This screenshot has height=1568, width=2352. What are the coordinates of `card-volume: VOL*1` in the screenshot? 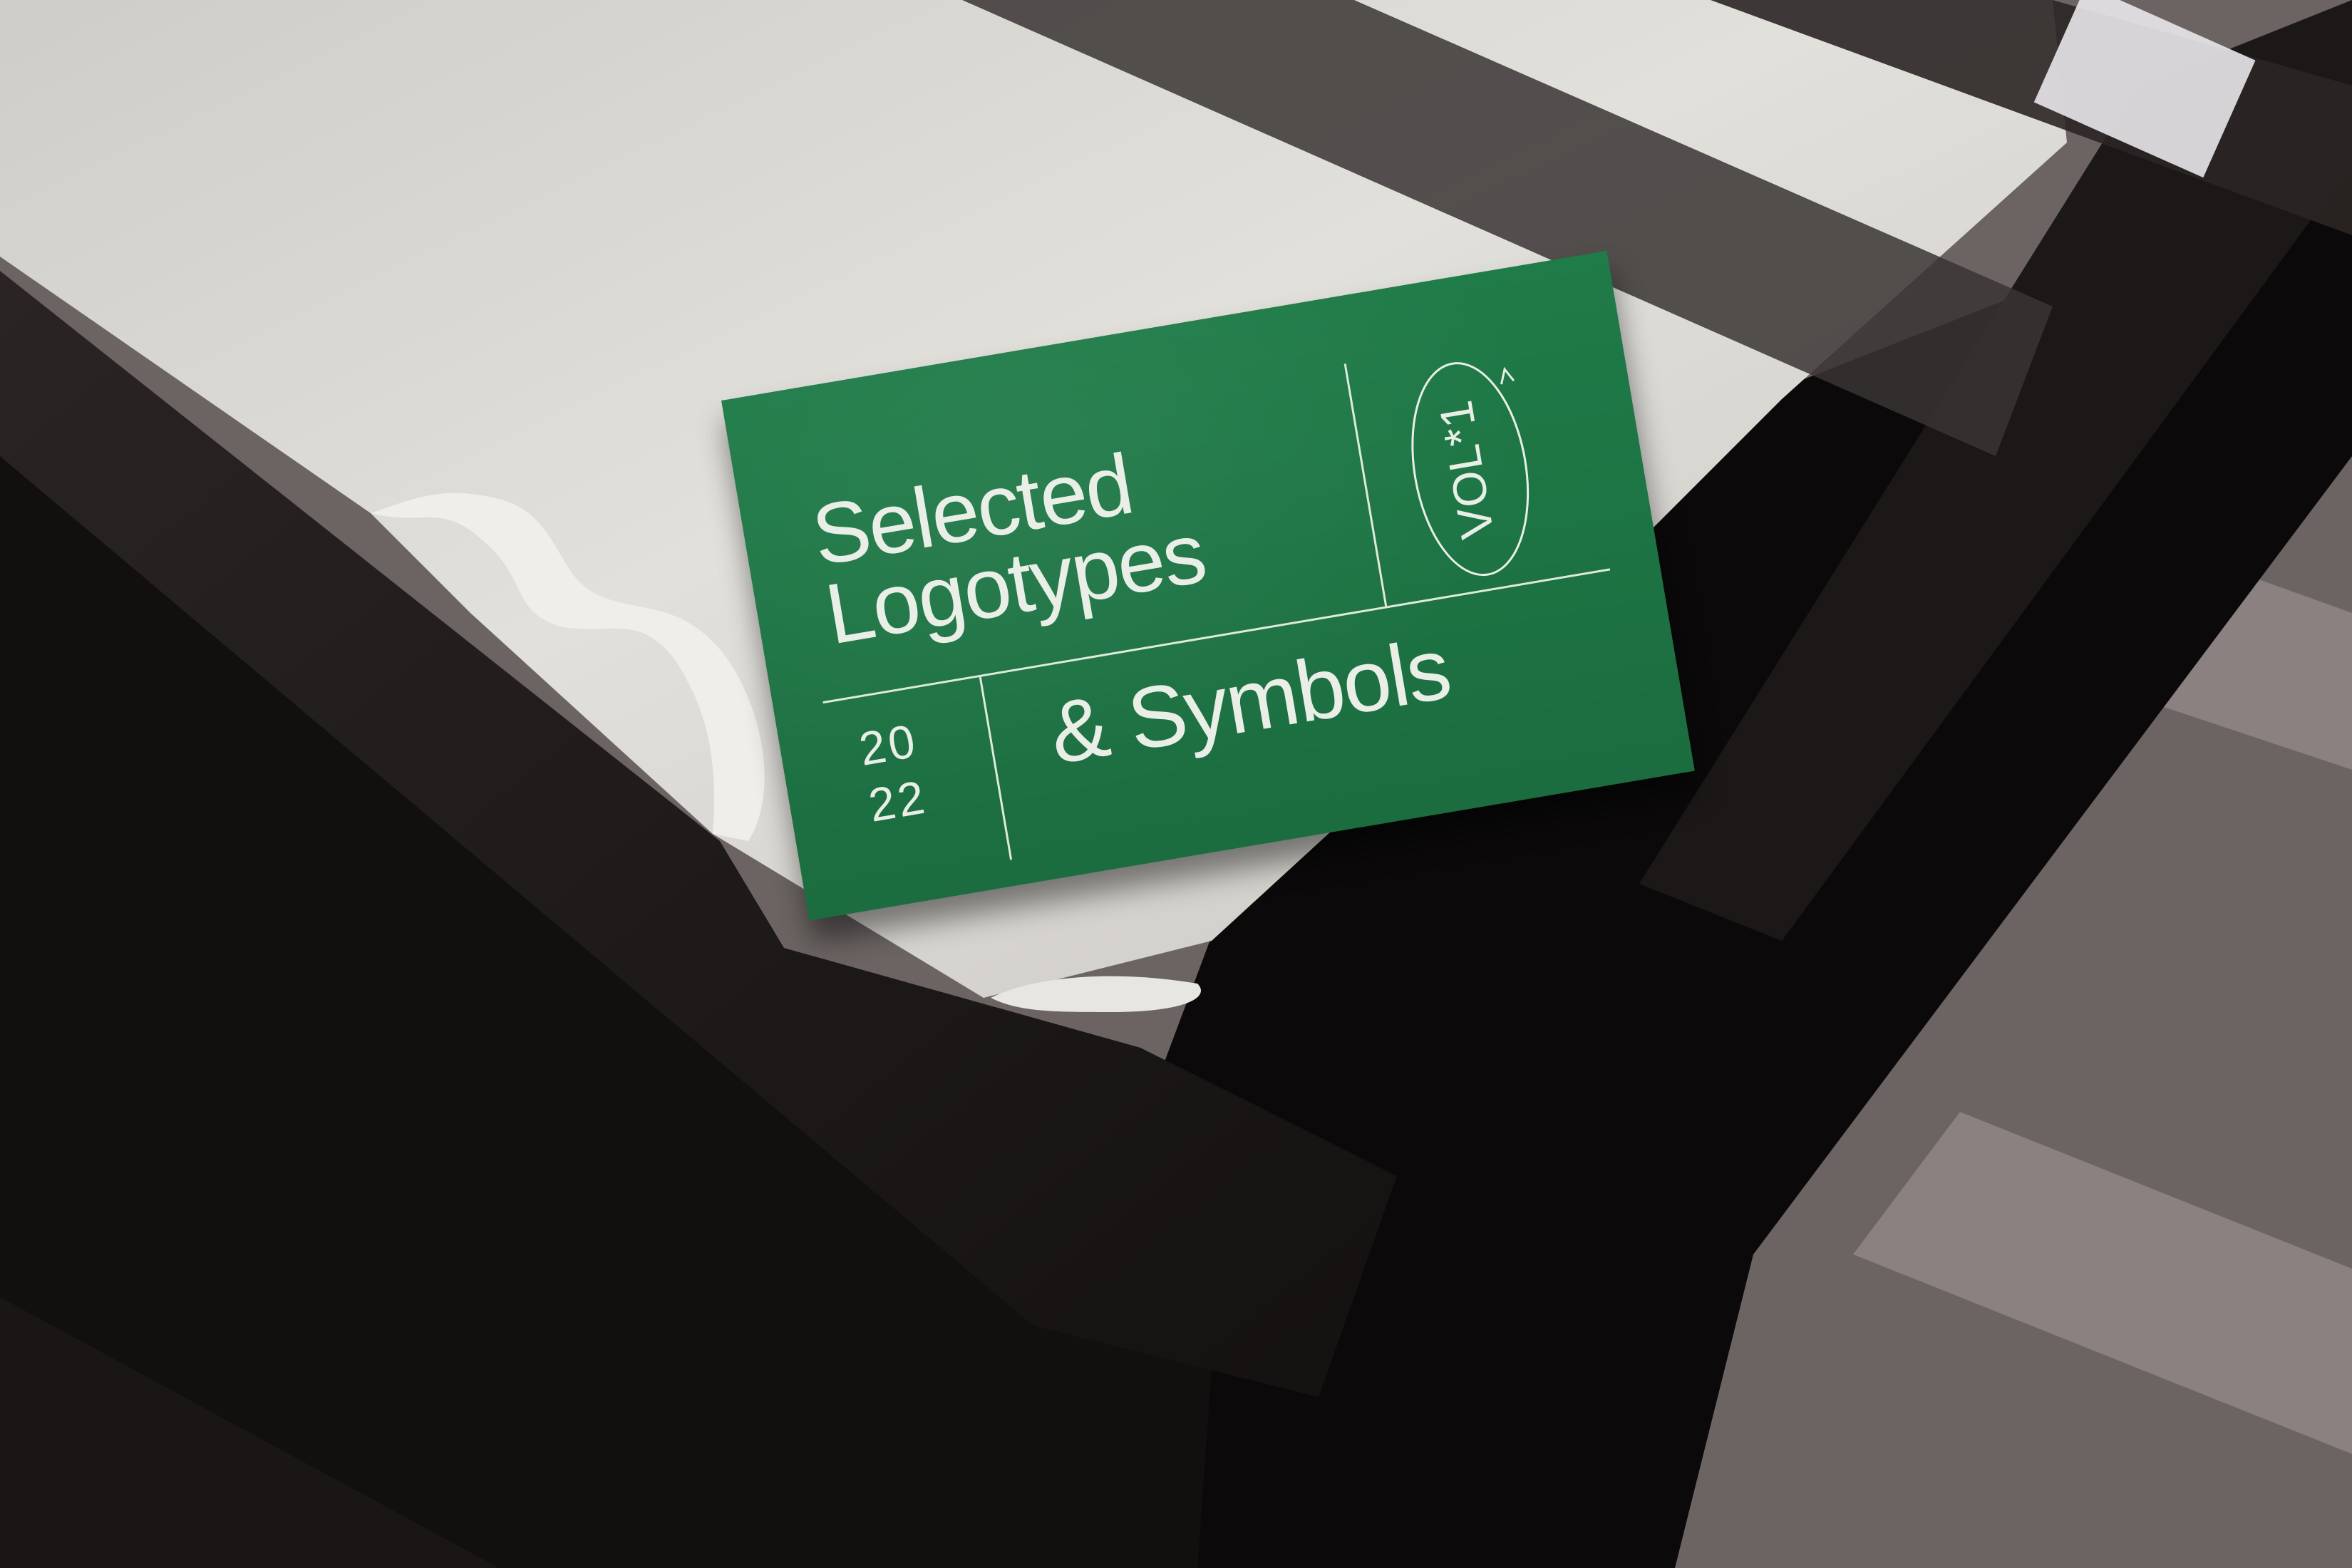 It's located at (1467, 469).